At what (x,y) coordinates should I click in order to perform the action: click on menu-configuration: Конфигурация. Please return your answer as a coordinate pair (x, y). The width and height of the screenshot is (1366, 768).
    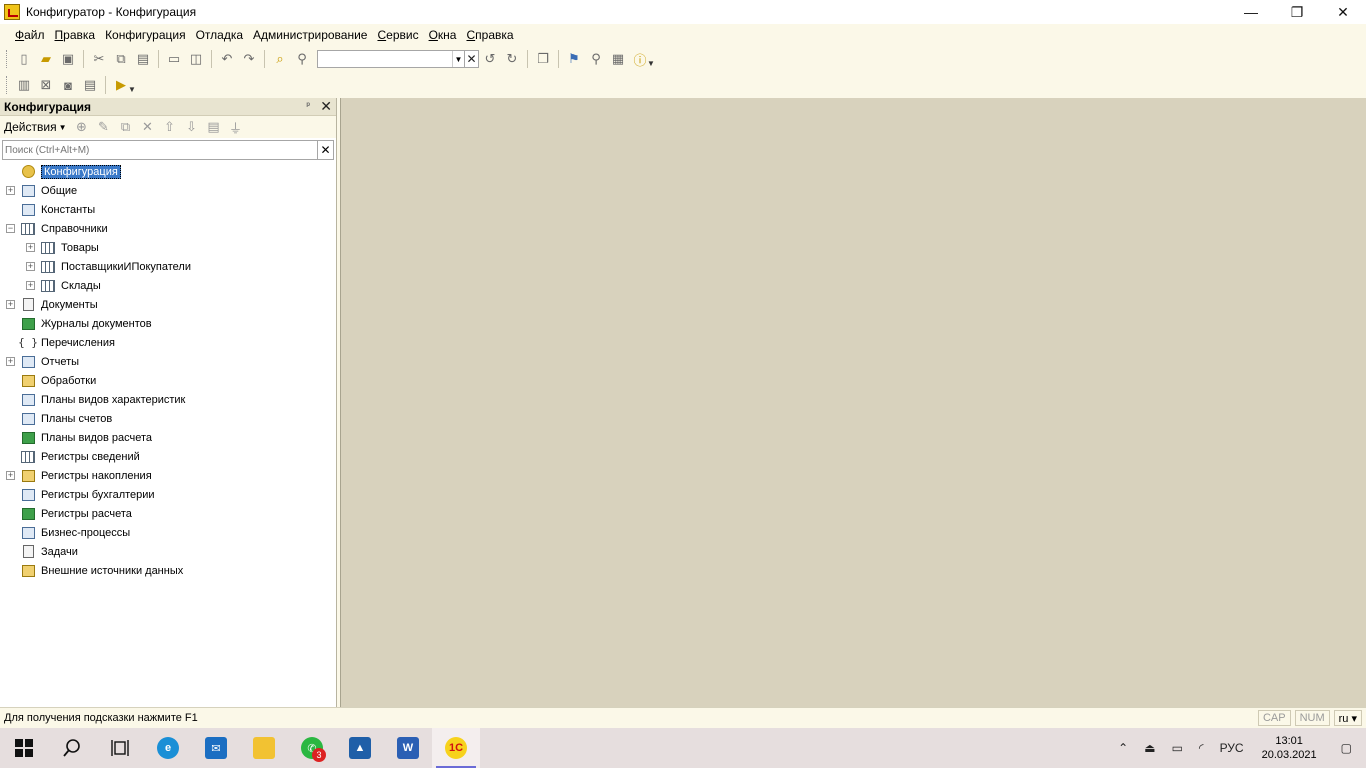
    Looking at the image, I should click on (145, 35).